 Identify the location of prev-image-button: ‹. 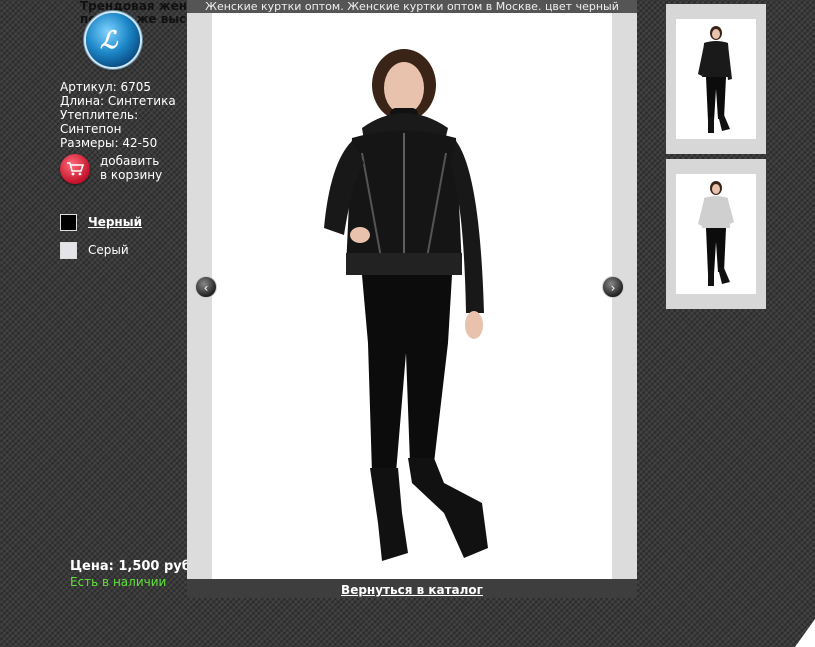
(206, 287).